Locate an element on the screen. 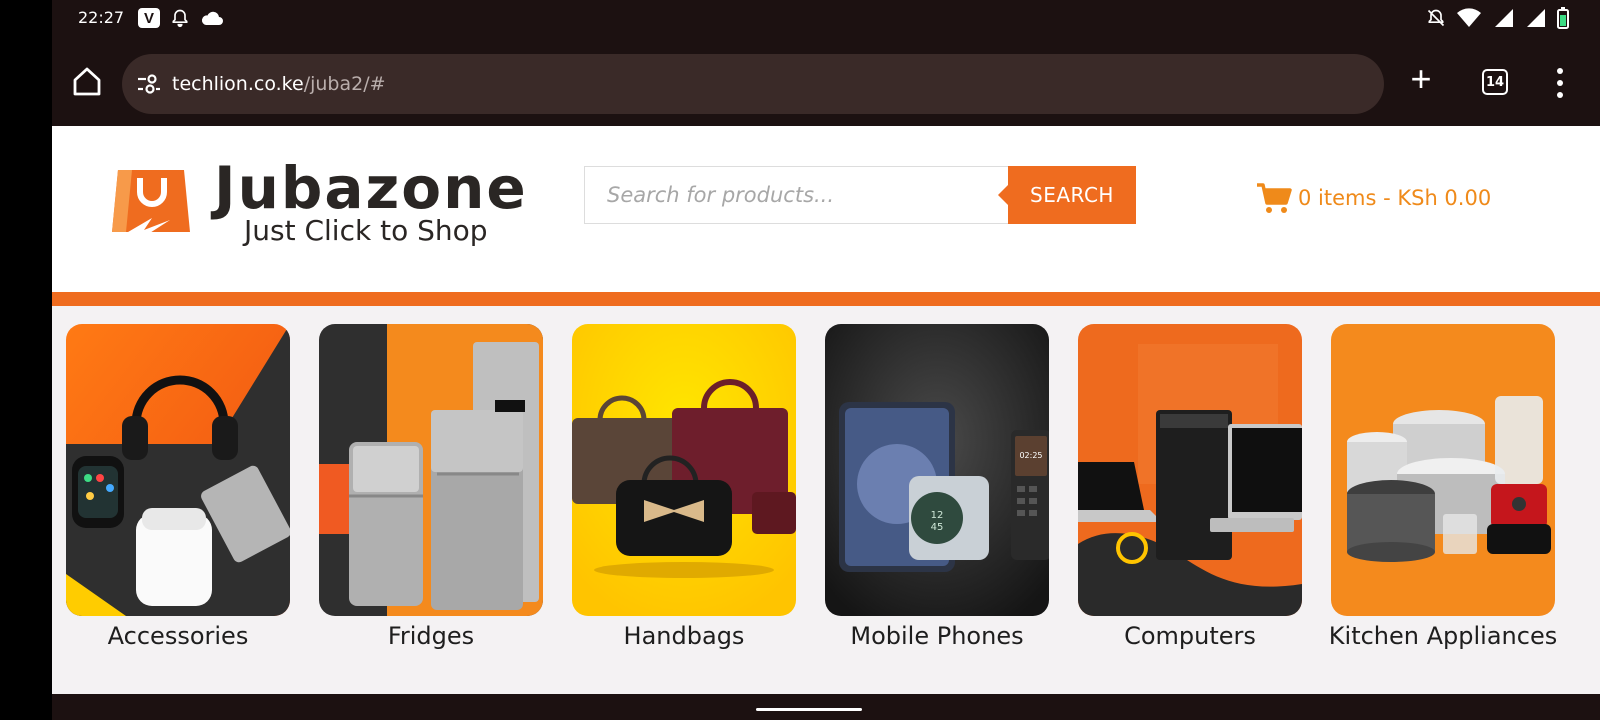  cart-summary: 0 items - KSh 0.00 is located at coordinates (1373, 198).